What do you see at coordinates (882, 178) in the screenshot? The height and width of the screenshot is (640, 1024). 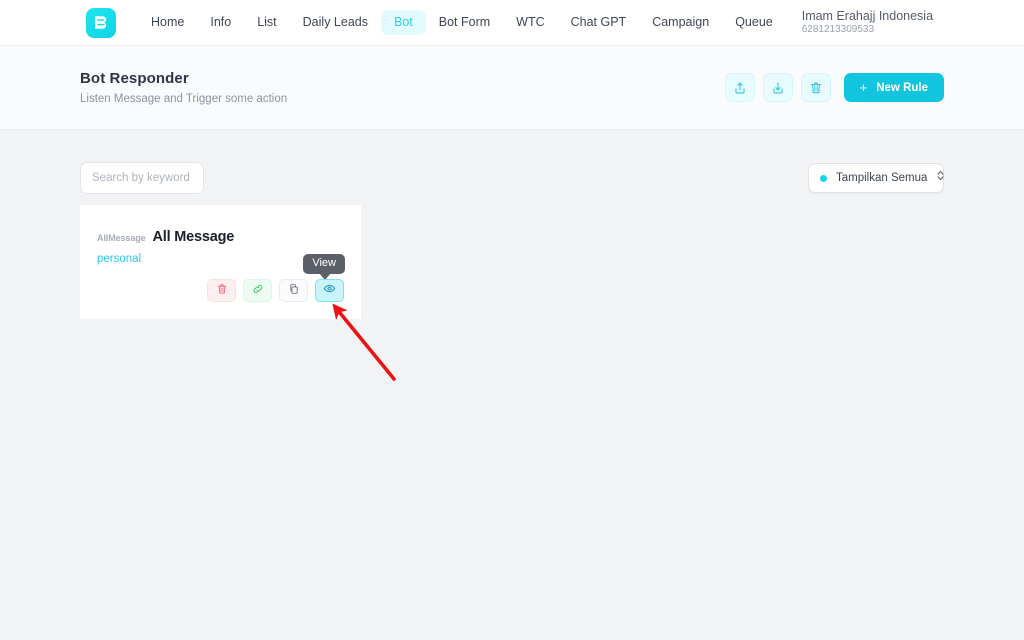 I see `filter-select-label: Tampilkan Semua` at bounding box center [882, 178].